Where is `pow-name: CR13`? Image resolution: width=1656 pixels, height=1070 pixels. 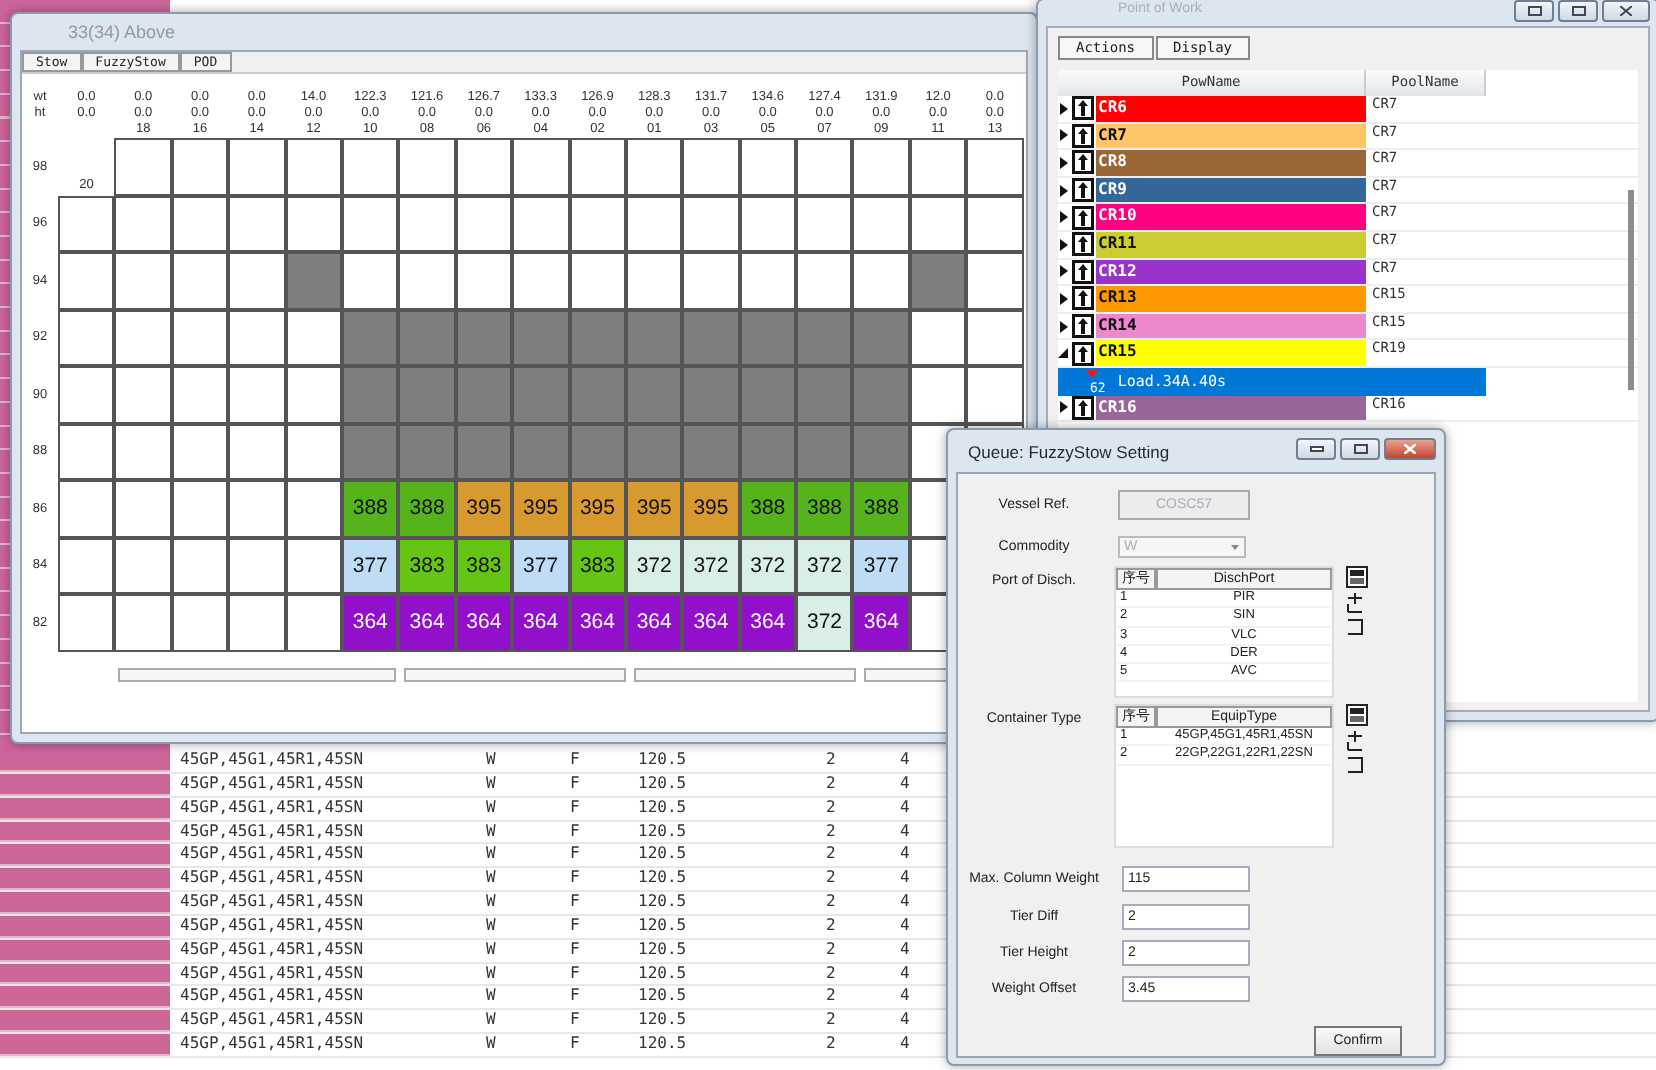
pow-name: CR13 is located at coordinates (1231, 299).